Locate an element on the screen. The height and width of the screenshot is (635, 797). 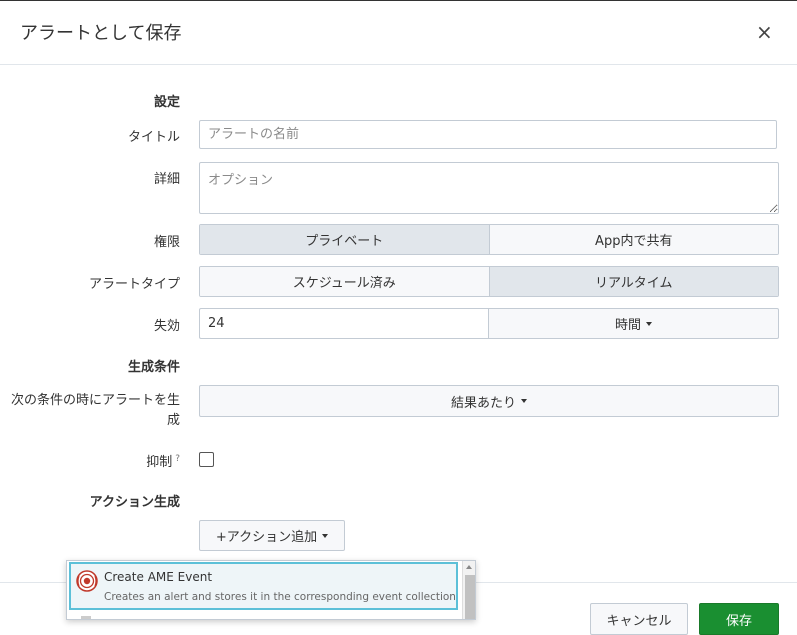
permissions-toggle: プライベート App内で共有 is located at coordinates (489, 239).